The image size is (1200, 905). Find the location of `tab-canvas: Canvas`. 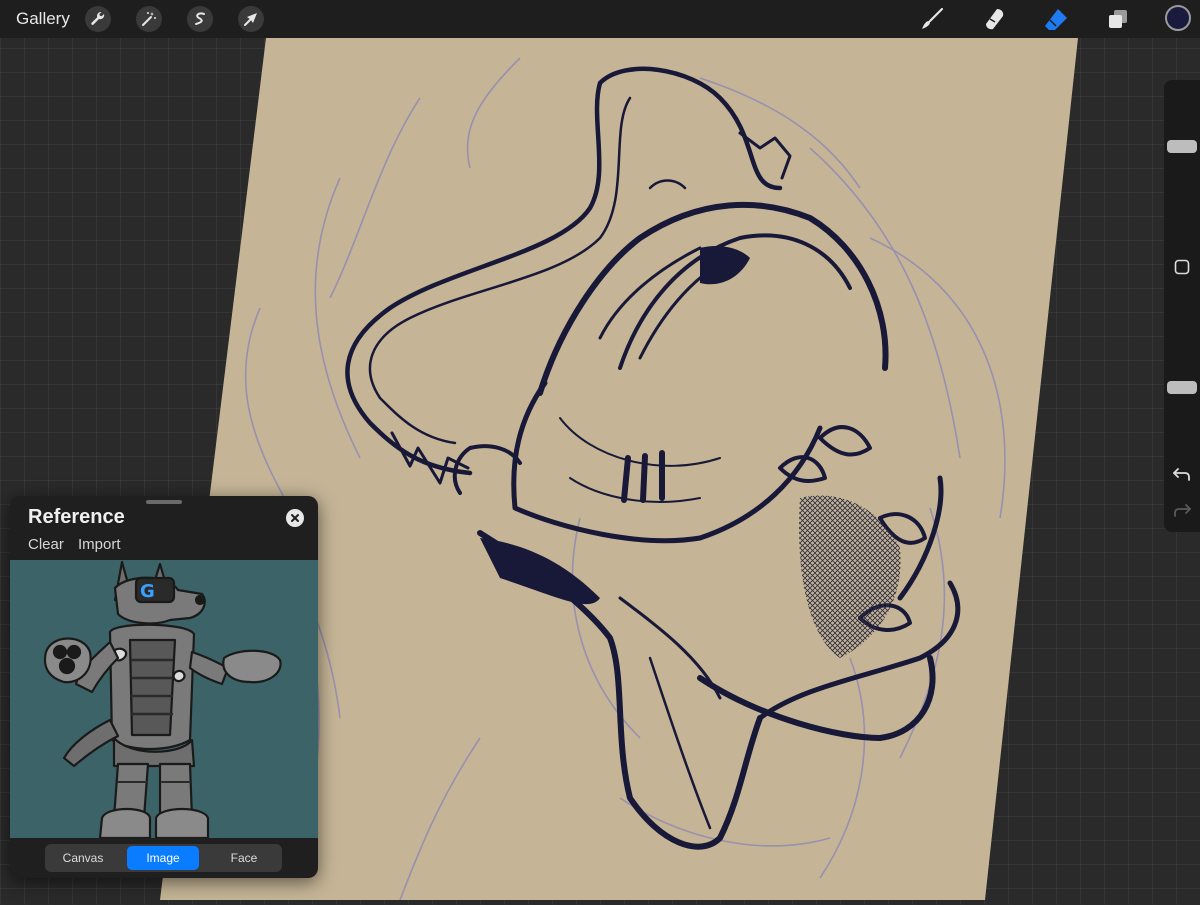

tab-canvas: Canvas is located at coordinates (83, 858).